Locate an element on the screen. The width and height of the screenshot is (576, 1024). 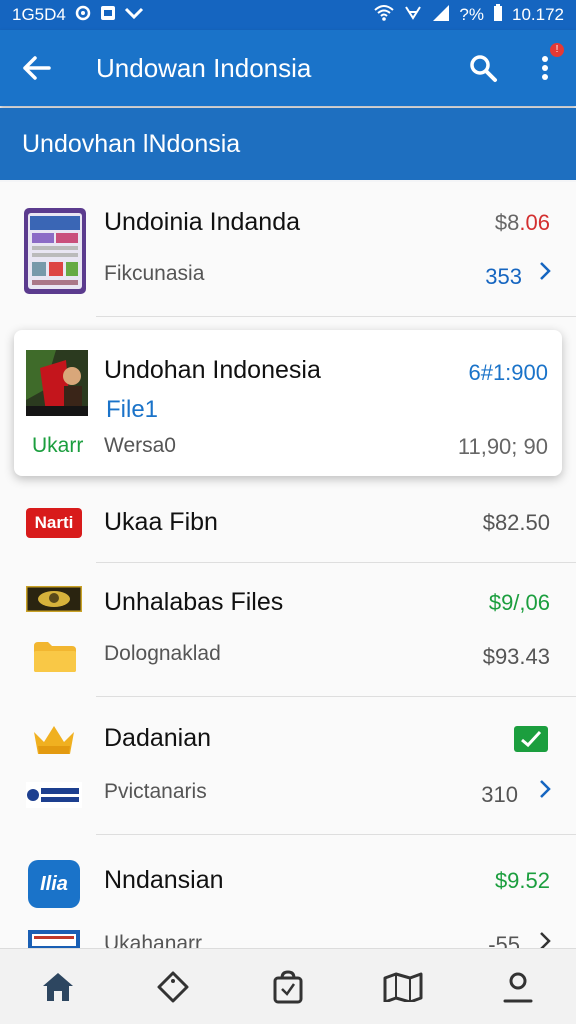
item-meta: $93.43 is located at coordinates (516, 656).